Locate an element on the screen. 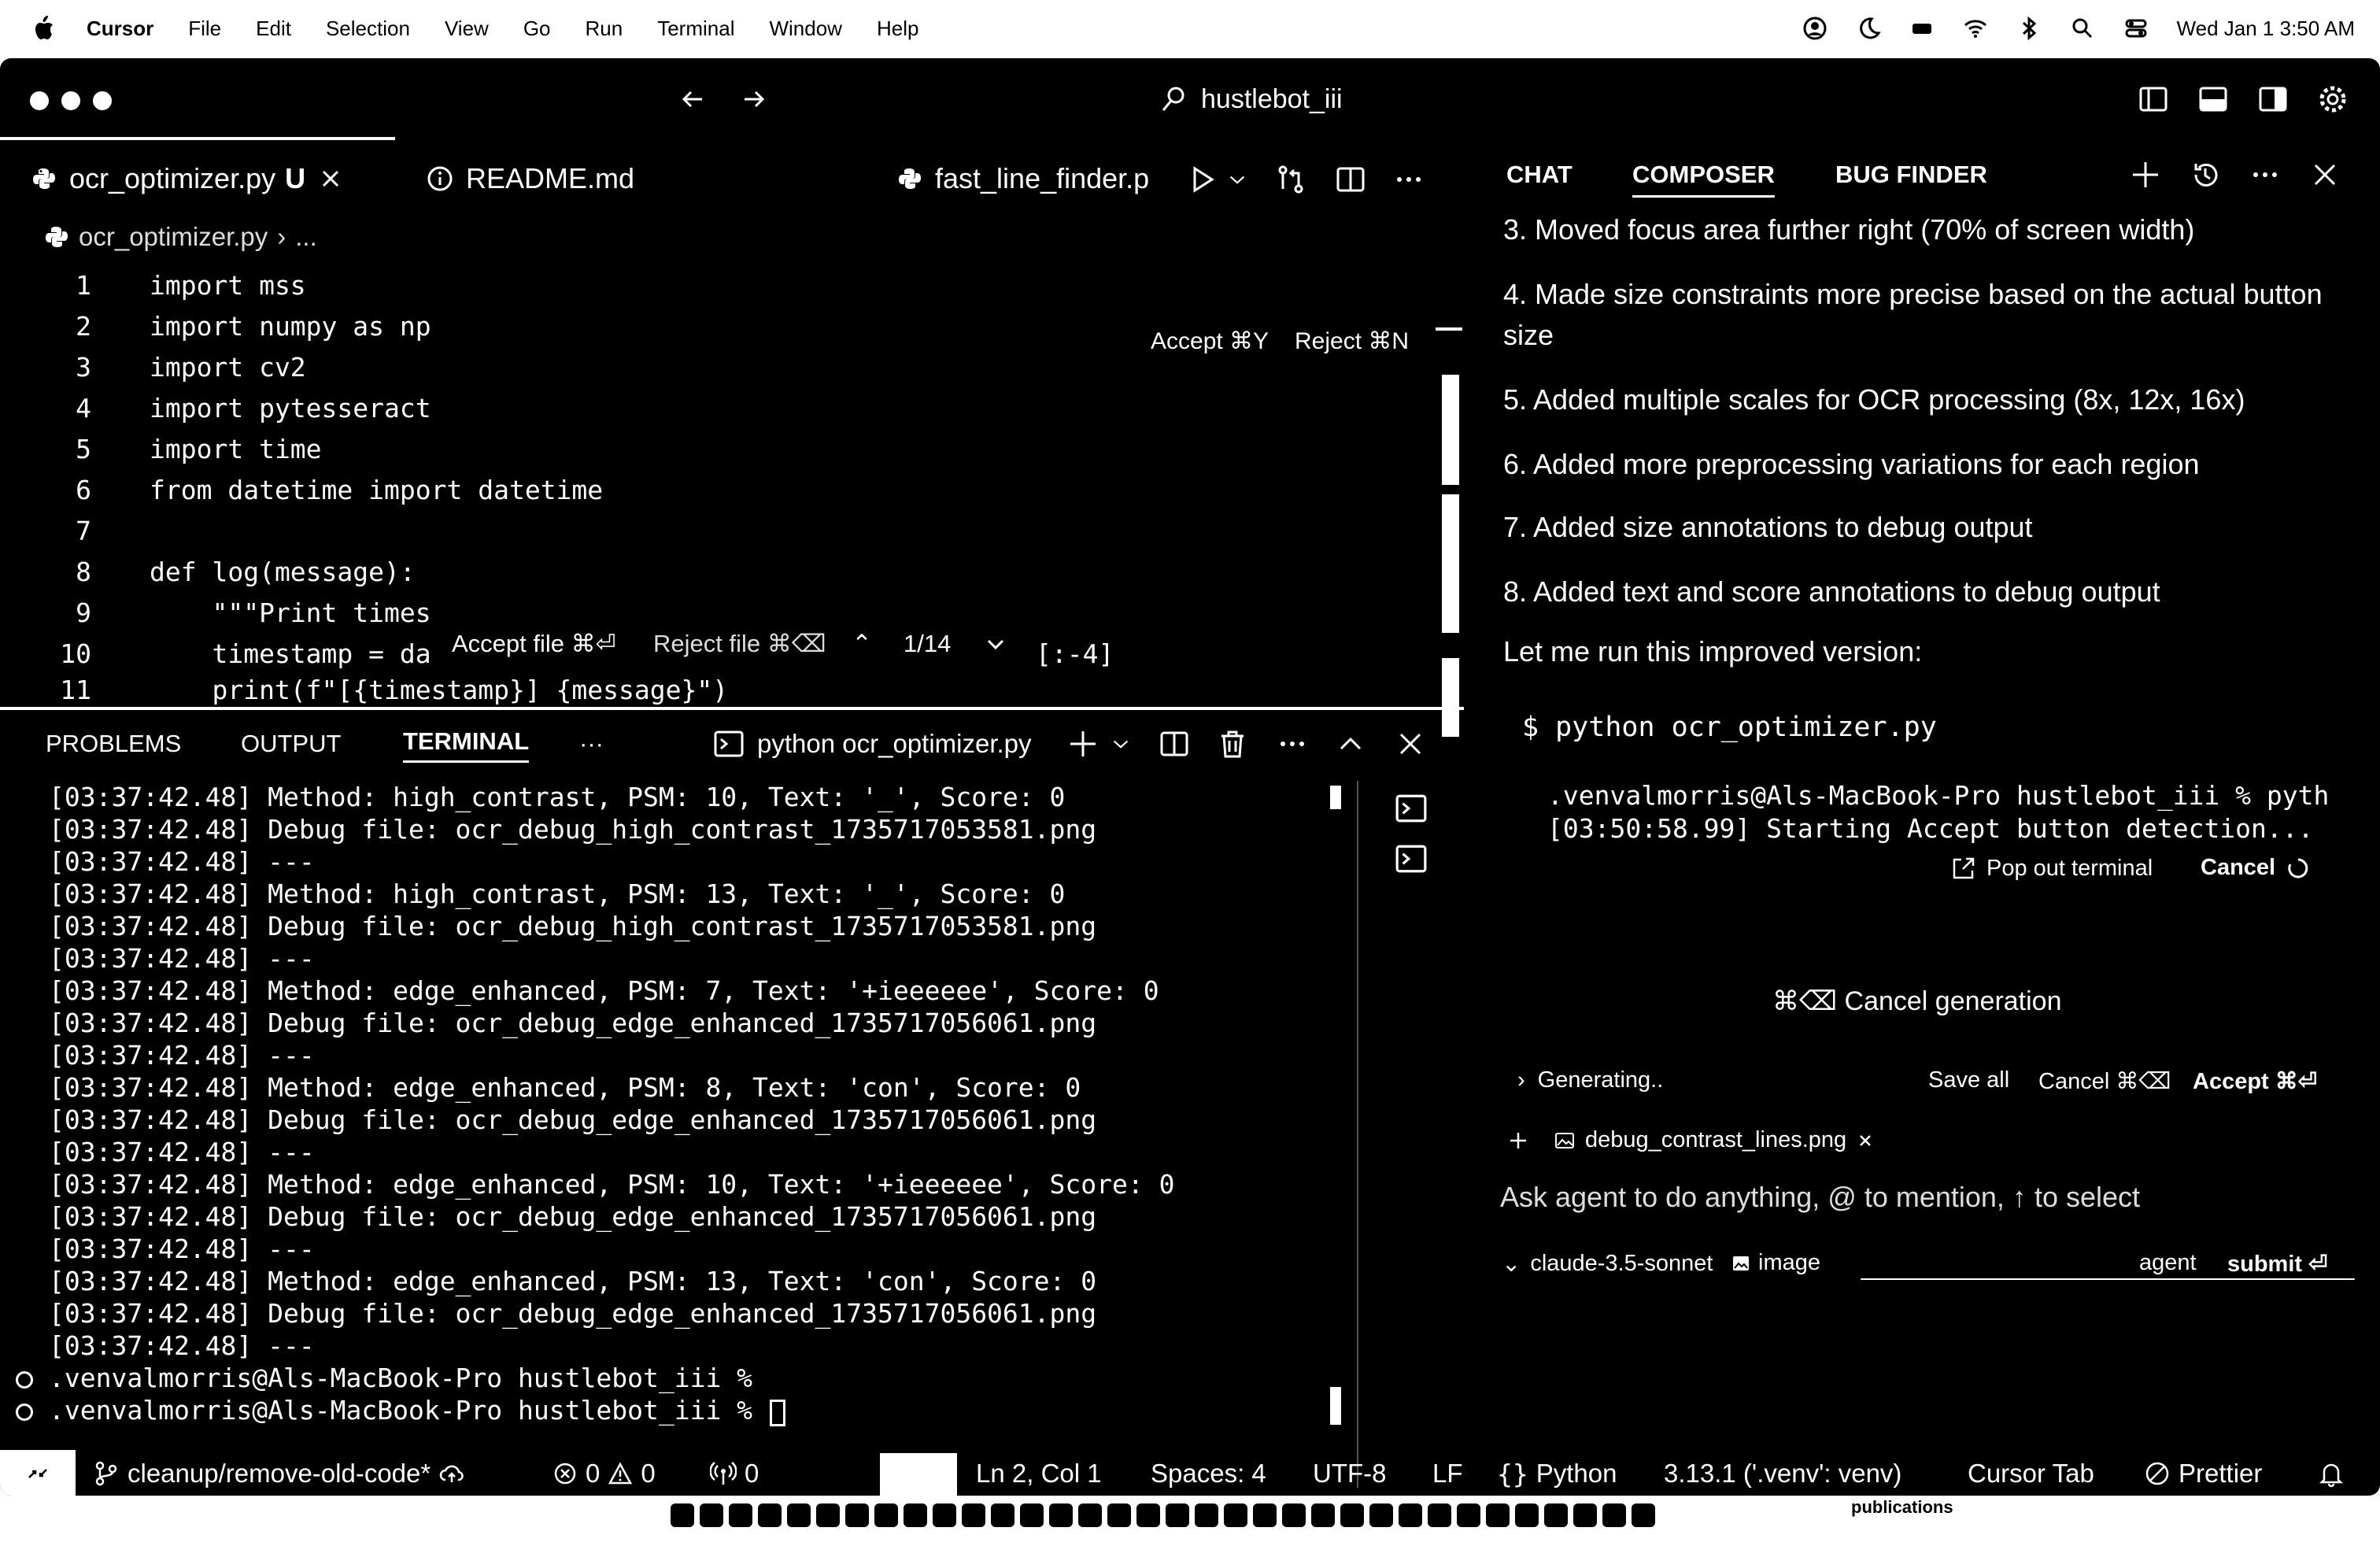 Image resolution: width=2380 pixels, height=1546 pixels. menu-selection: Selection is located at coordinates (368, 29).